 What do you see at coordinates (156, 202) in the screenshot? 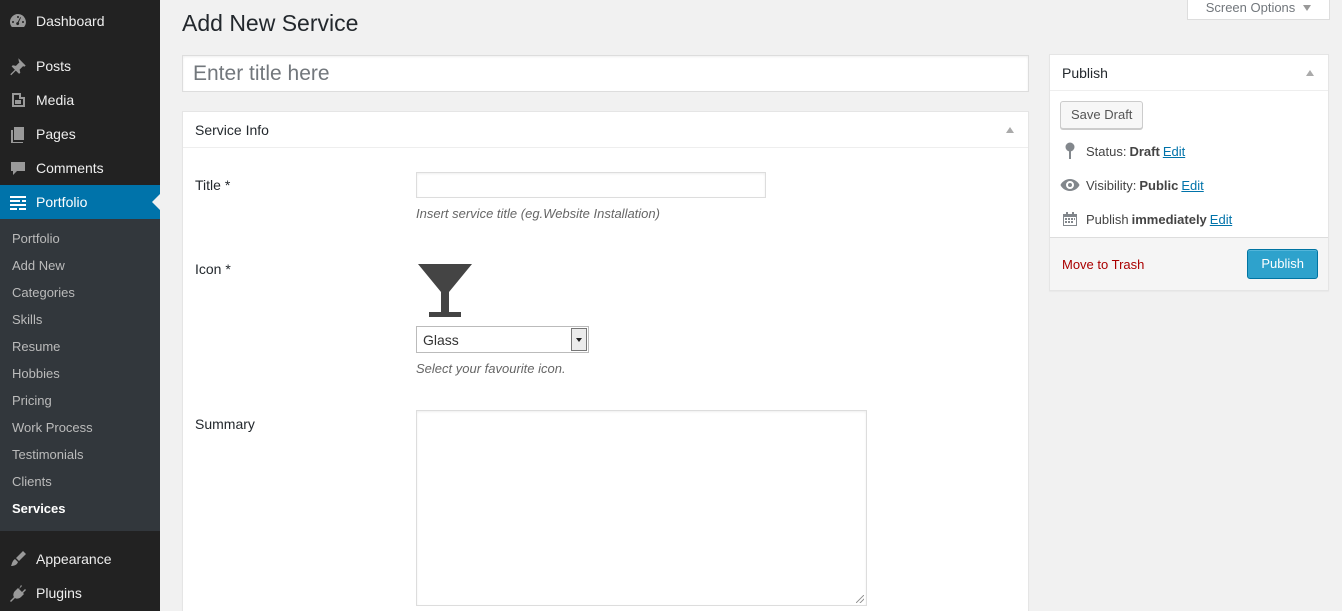
I see `current-menu-arrow` at bounding box center [156, 202].